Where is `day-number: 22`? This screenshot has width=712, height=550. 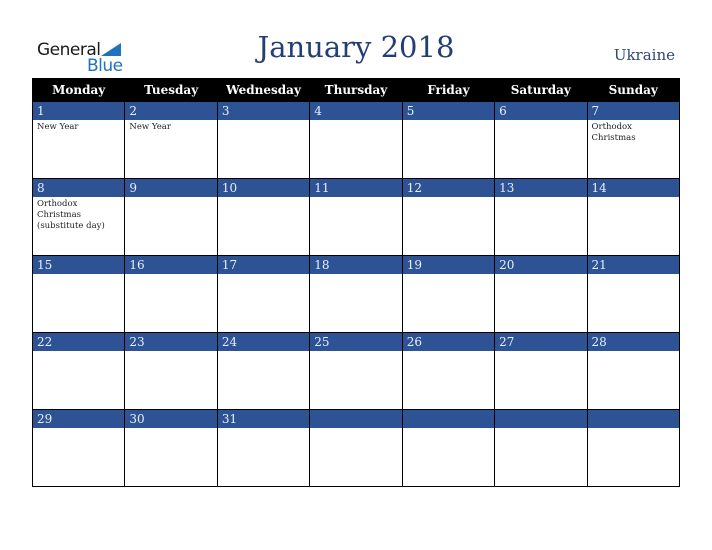 day-number: 22 is located at coordinates (79, 342).